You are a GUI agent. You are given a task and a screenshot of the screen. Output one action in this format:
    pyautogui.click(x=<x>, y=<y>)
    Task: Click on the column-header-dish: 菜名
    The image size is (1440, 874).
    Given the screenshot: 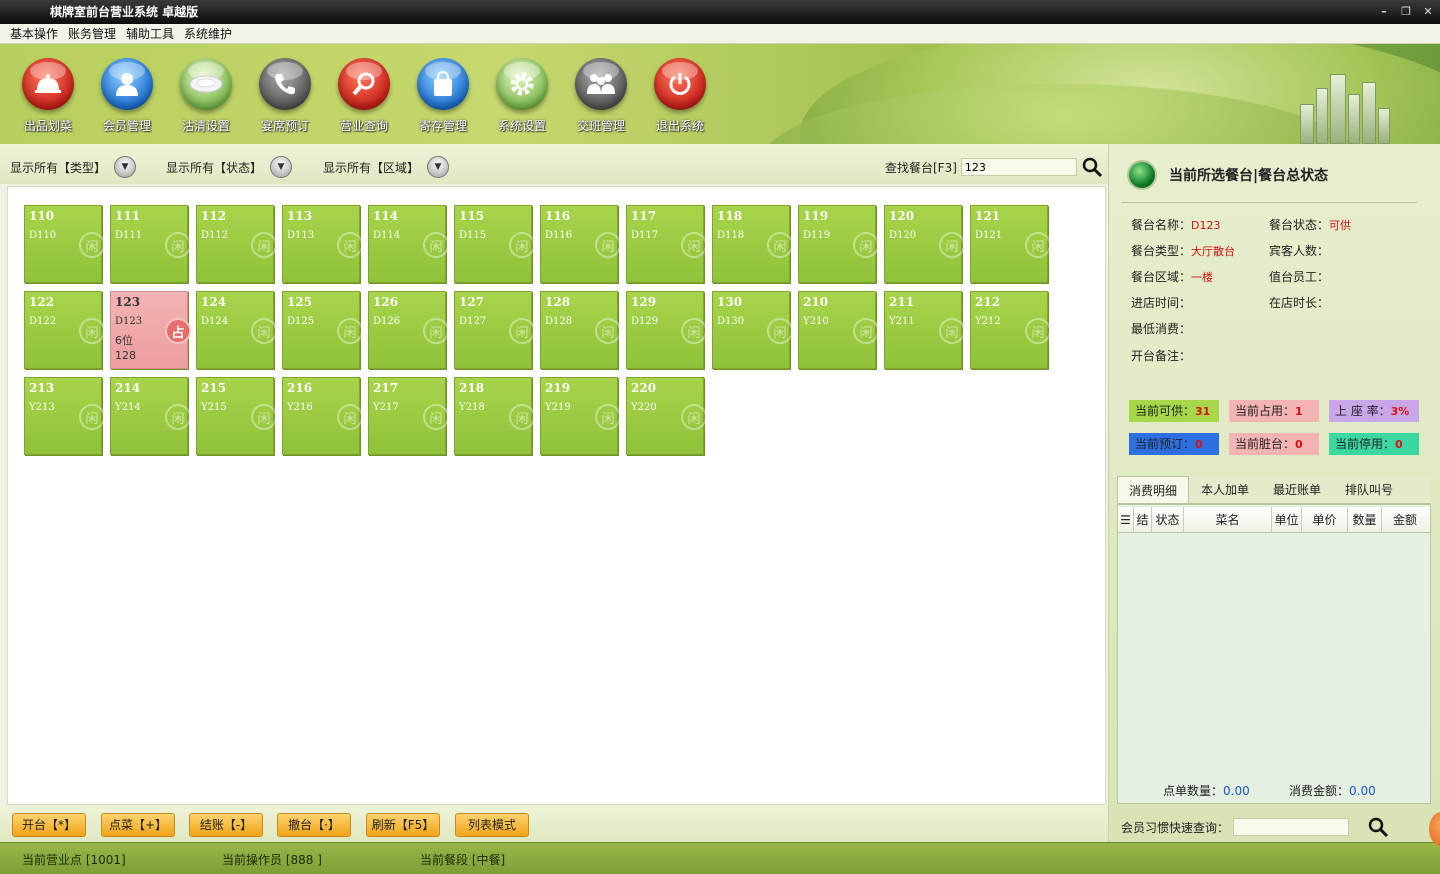 What is the action you would take?
    pyautogui.click(x=1228, y=519)
    